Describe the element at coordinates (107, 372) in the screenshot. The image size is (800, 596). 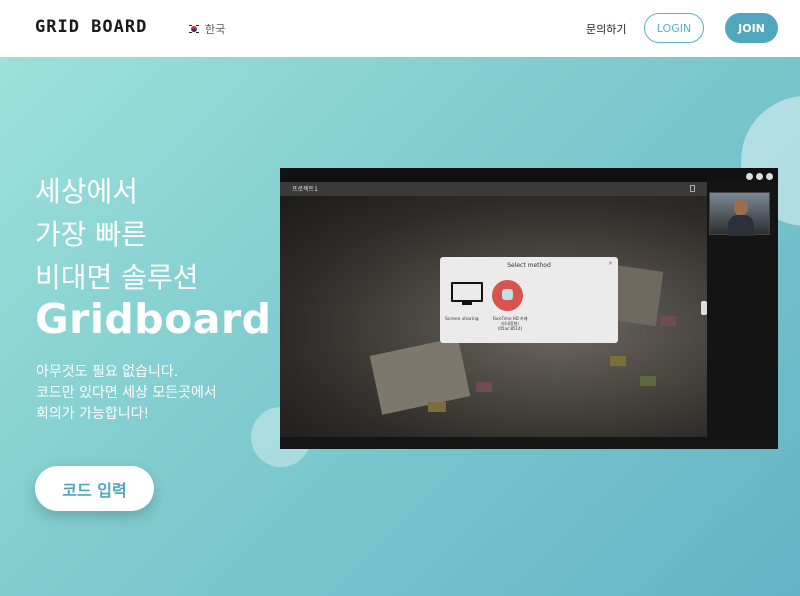
I see `description-line: 아무것도 필요 없습니다.` at that location.